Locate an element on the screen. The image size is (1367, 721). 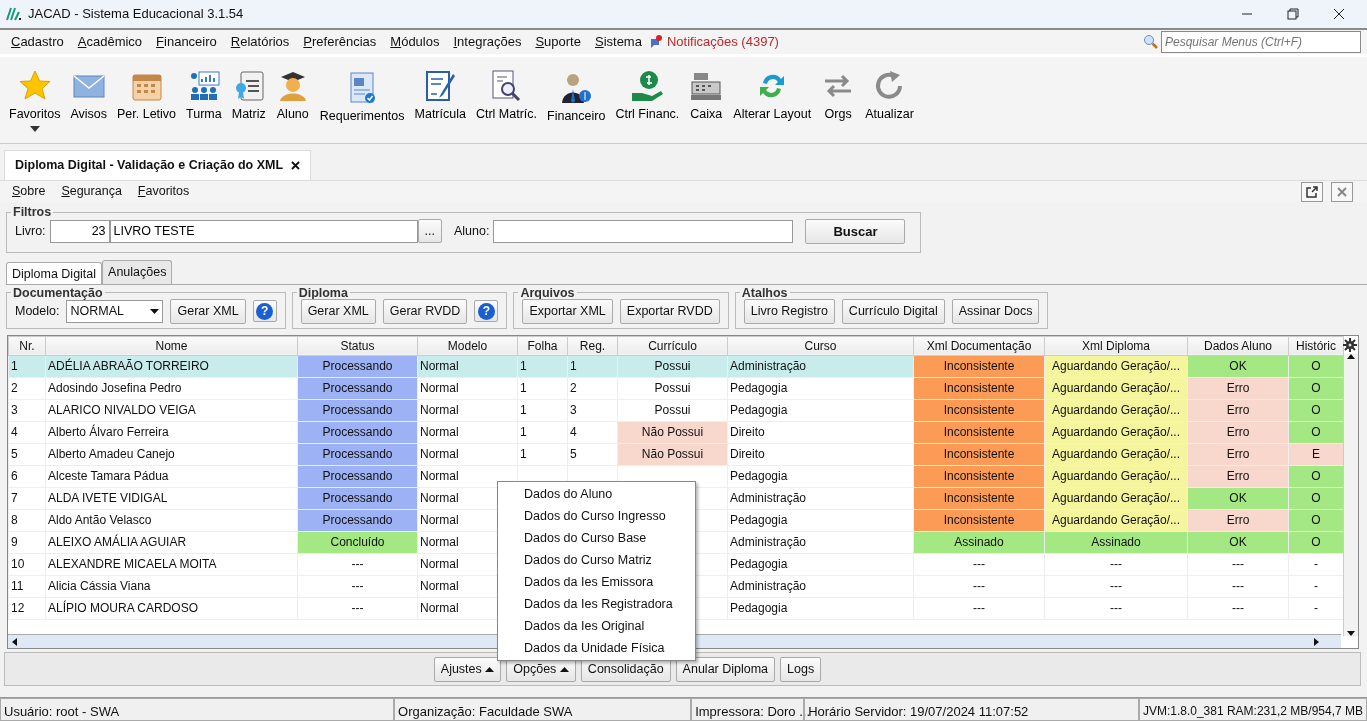
menu-item: Preferências is located at coordinates (340, 42).